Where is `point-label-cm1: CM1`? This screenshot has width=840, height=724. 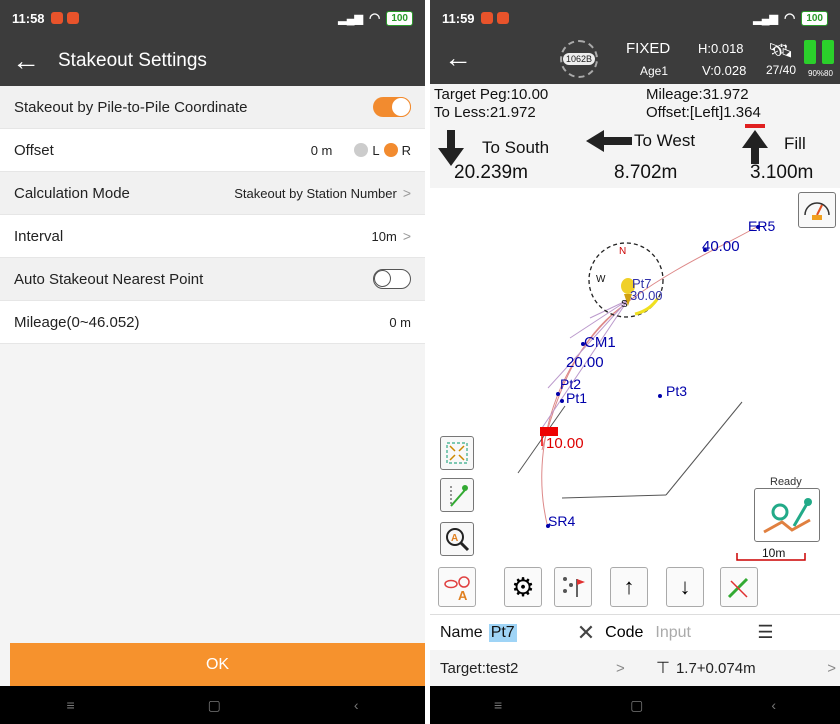
point-label-cm1: CM1 is located at coordinates (600, 342).